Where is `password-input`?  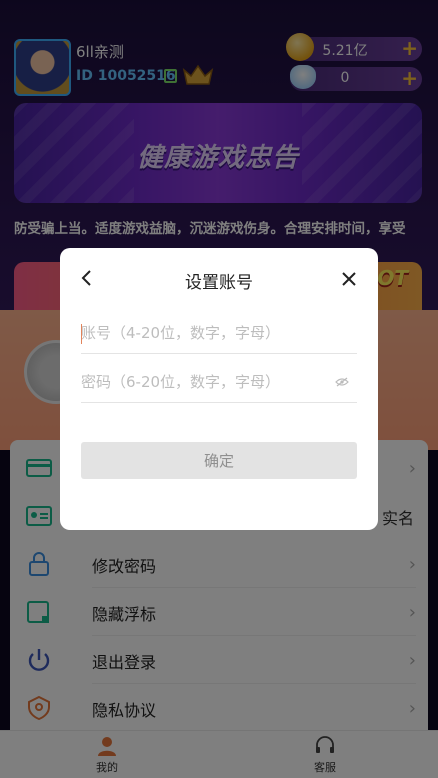 password-input is located at coordinates (206, 382).